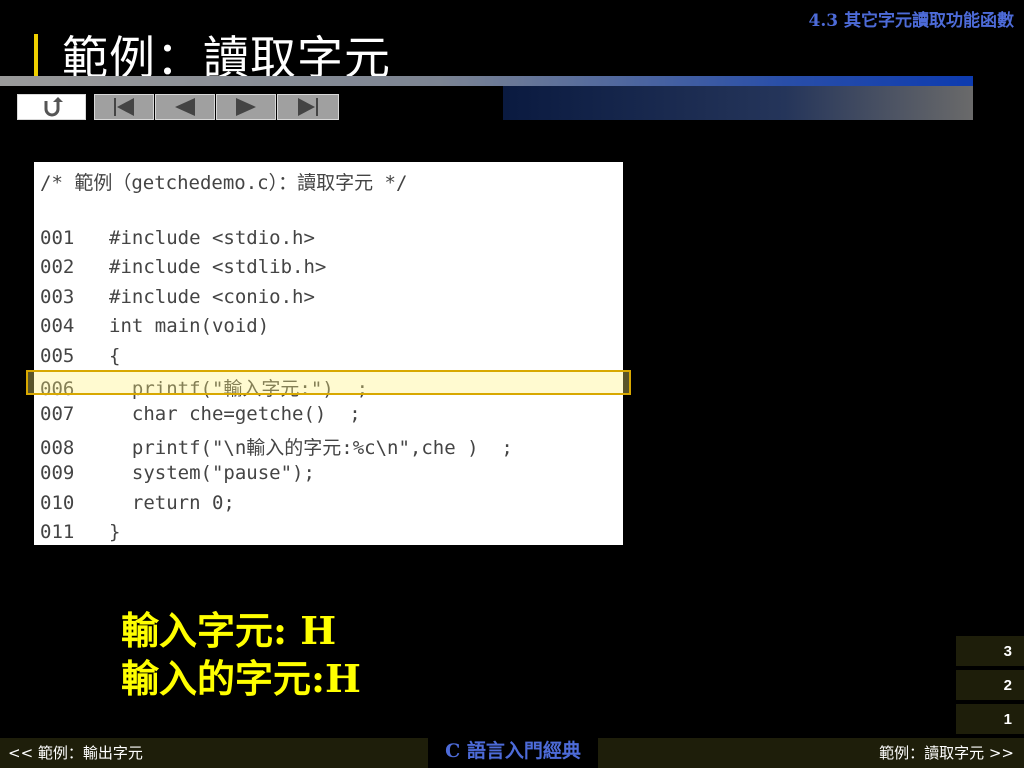 The height and width of the screenshot is (768, 1024). I want to click on title-accent-bar, so click(36, 56).